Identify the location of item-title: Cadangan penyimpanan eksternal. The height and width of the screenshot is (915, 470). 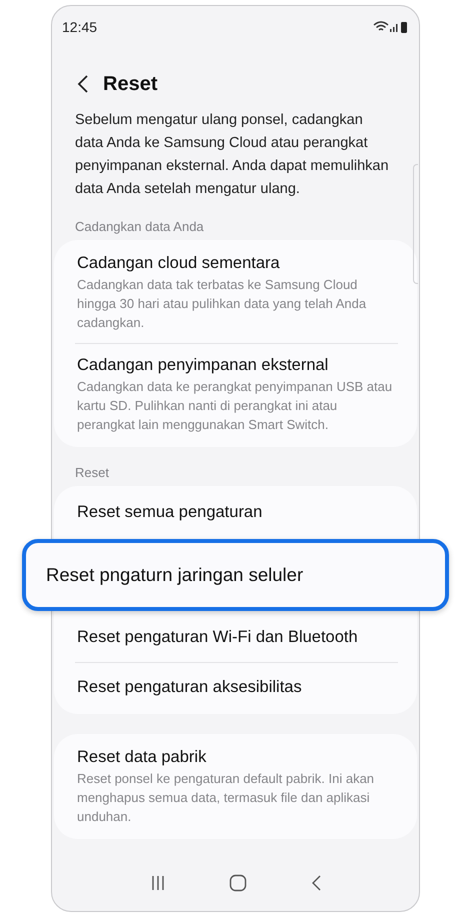
(203, 365).